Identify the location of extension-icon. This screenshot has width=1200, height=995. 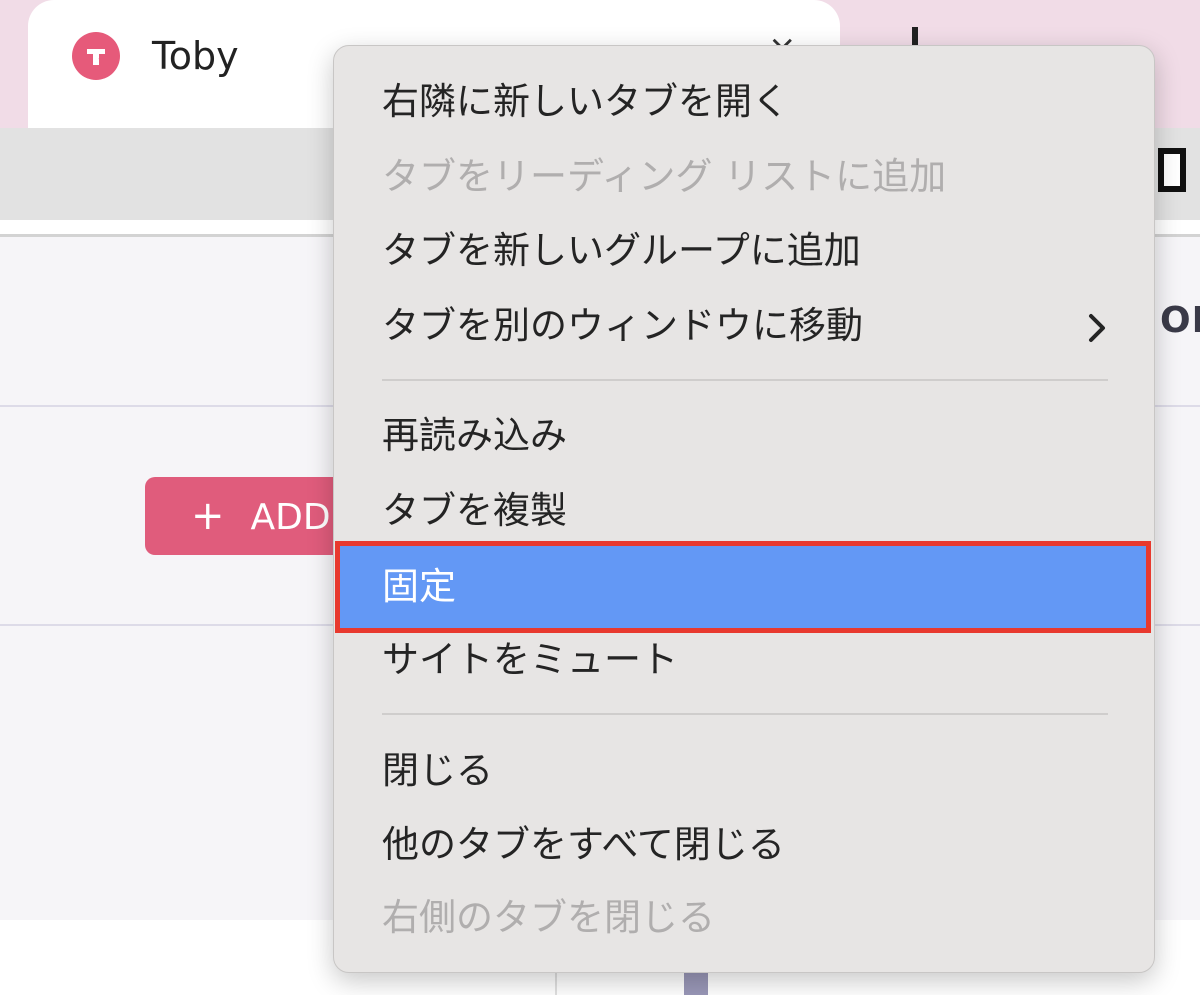
(1172, 170).